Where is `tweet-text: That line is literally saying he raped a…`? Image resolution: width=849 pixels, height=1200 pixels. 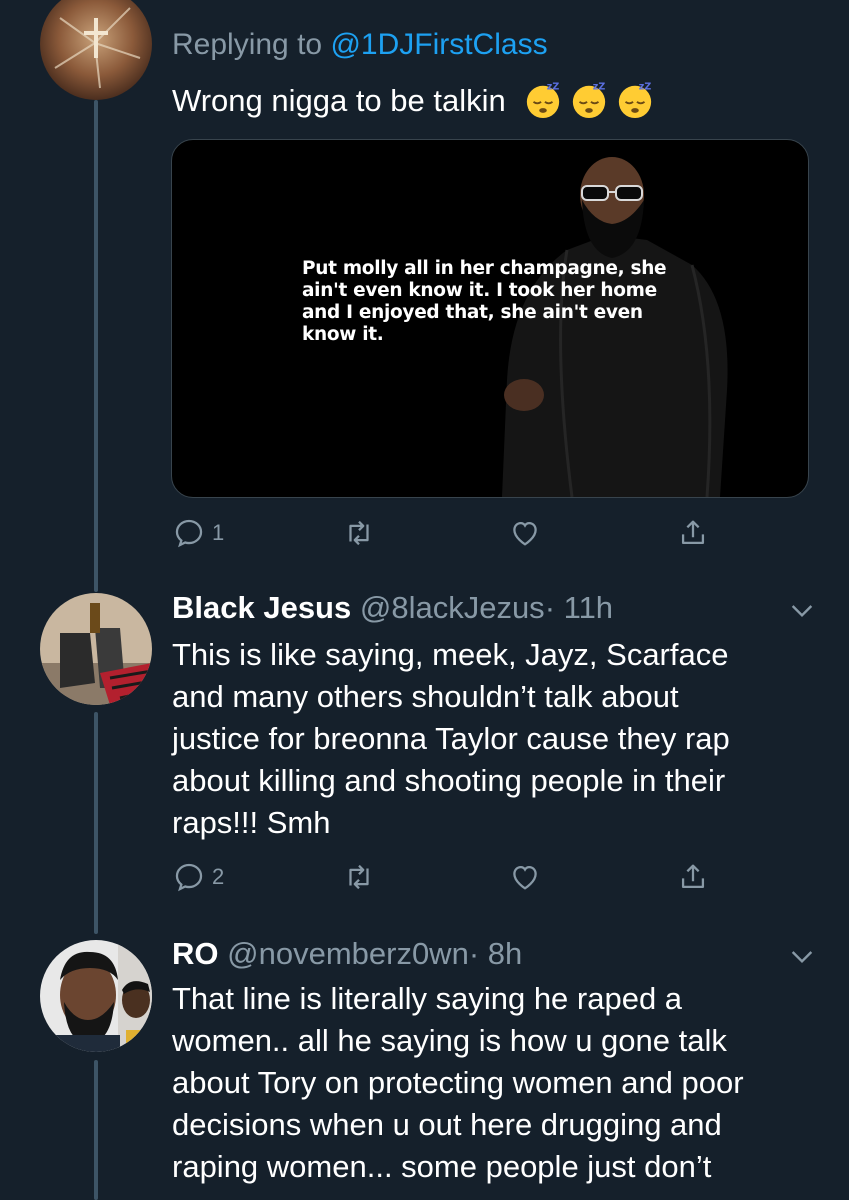 tweet-text: That line is literally saying he raped a… is located at coordinates (458, 1083).